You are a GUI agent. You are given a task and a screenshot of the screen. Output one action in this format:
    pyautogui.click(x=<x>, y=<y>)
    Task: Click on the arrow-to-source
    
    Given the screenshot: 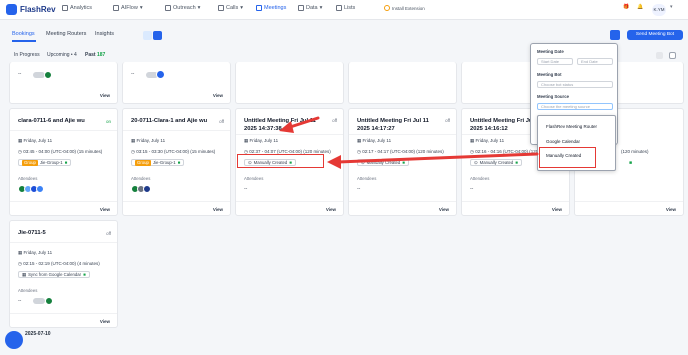 What is the action you would take?
    pyautogui.click(x=437, y=158)
    